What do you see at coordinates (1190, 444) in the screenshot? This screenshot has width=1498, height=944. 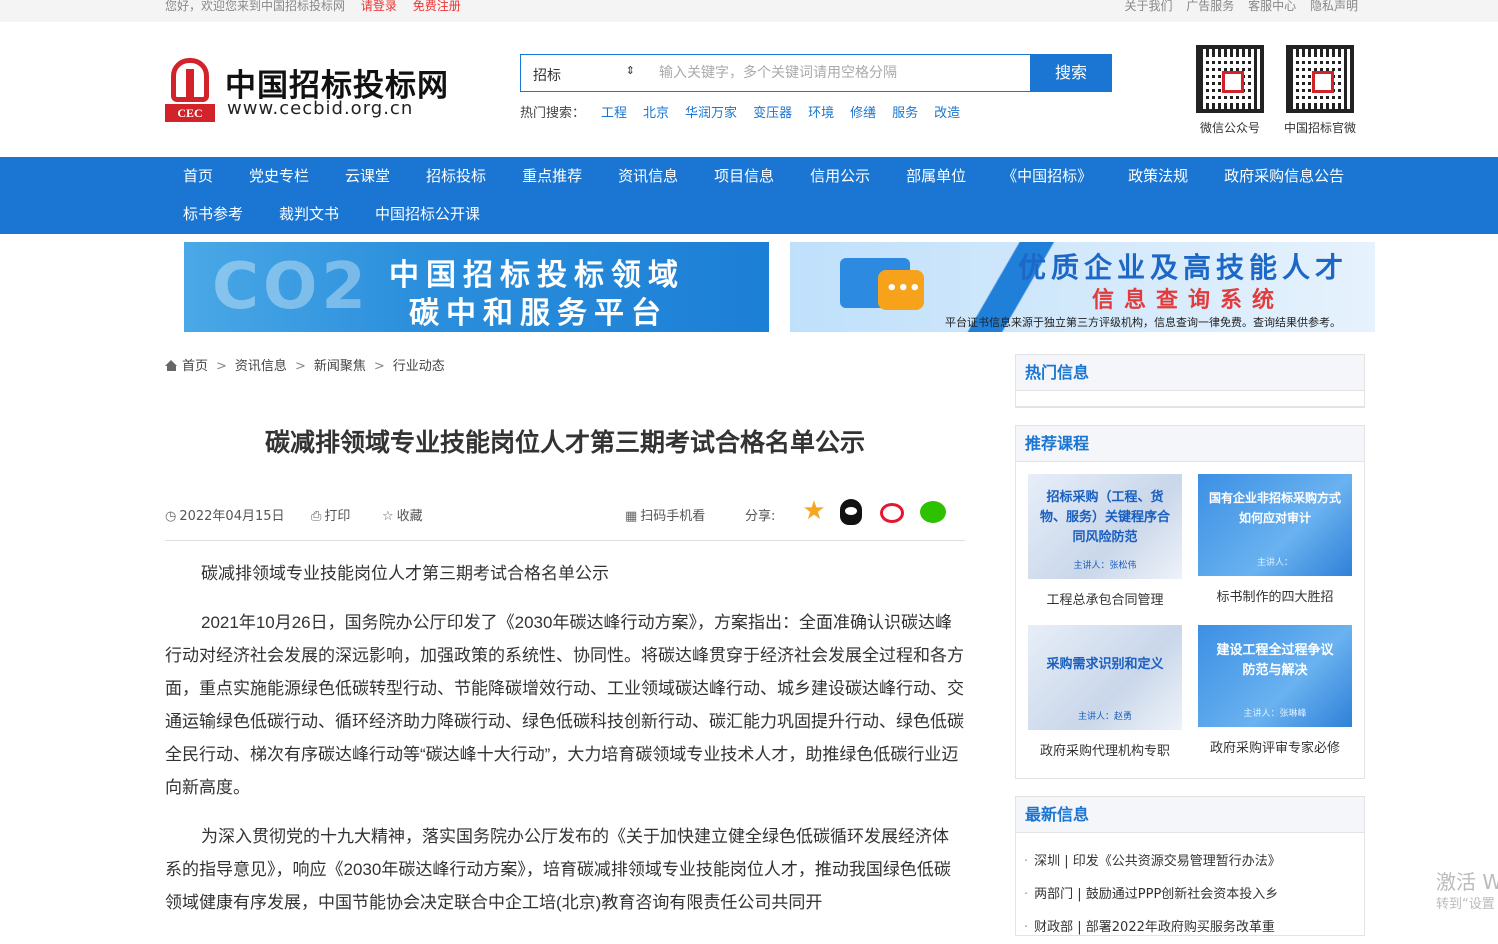 I see `panel-title: 推荐课程` at bounding box center [1190, 444].